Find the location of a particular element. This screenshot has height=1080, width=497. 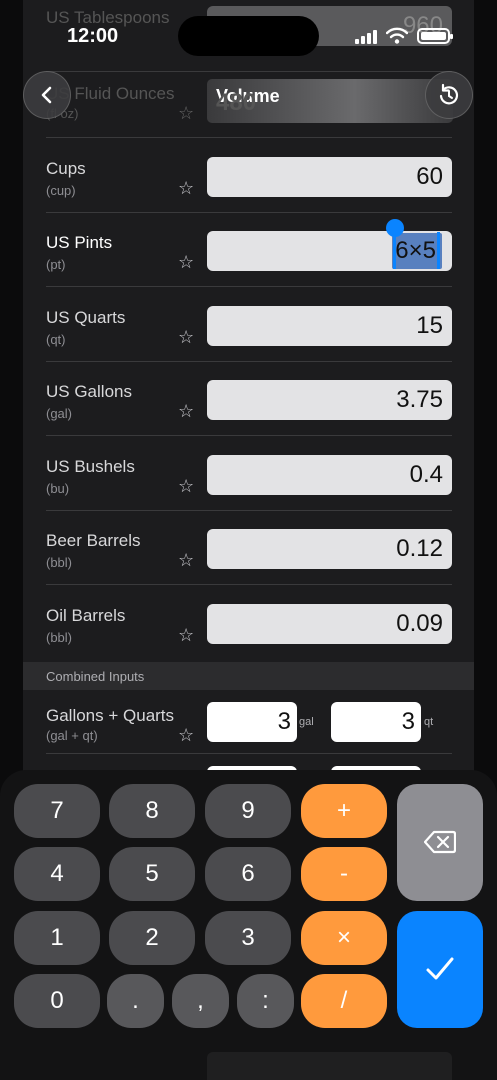

unit-name: US Pints is located at coordinates (79, 242).